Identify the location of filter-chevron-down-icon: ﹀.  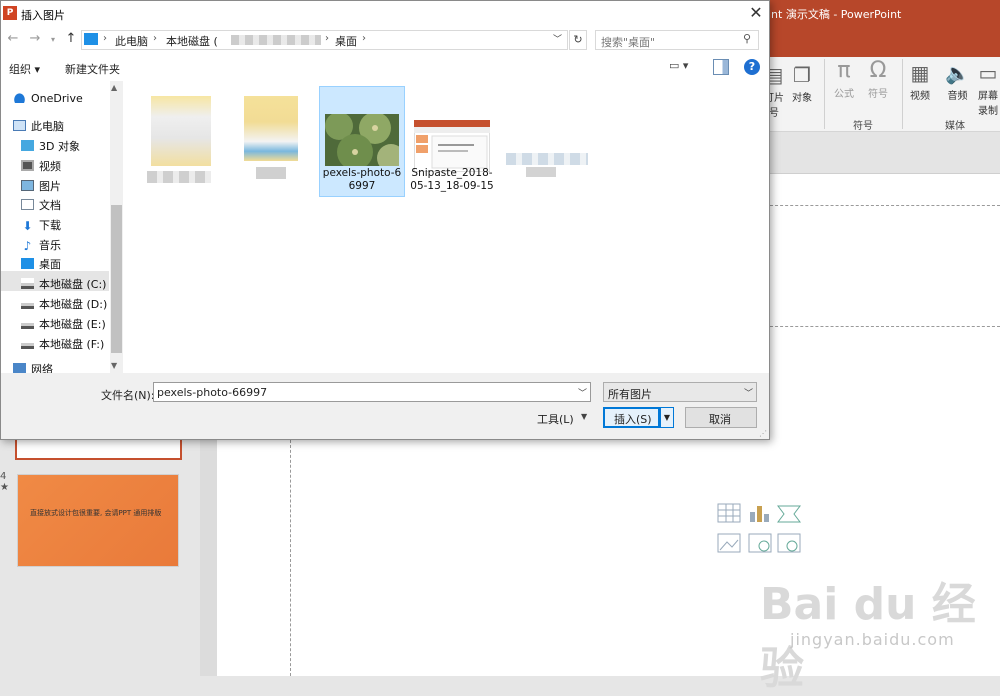
(748, 392).